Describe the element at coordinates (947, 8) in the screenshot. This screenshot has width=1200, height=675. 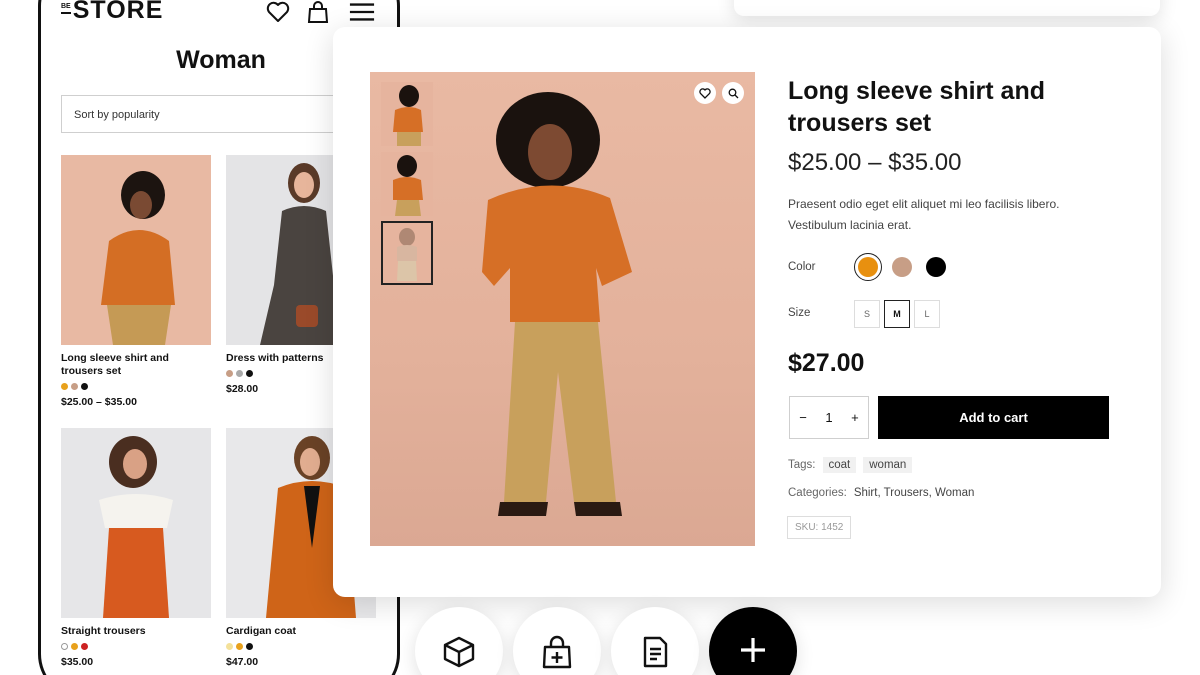
I see `background-card` at that location.